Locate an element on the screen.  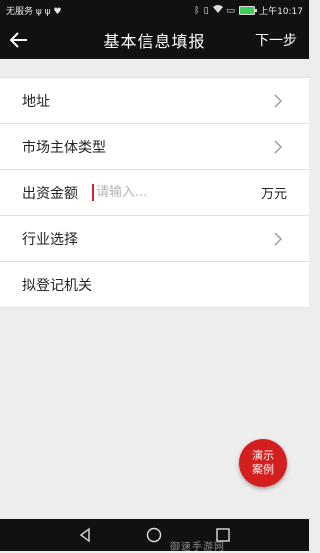
home-circle-icon is located at coordinates (154, 535).